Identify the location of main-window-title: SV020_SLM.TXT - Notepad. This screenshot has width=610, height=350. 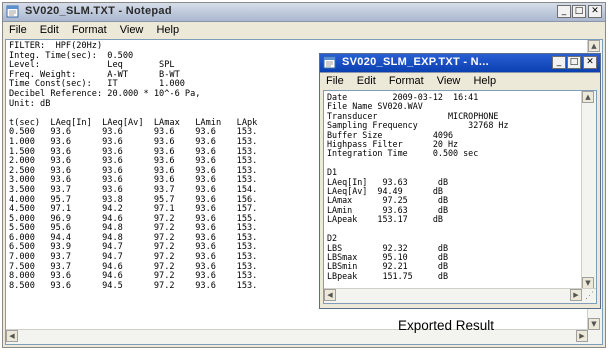
(98, 11).